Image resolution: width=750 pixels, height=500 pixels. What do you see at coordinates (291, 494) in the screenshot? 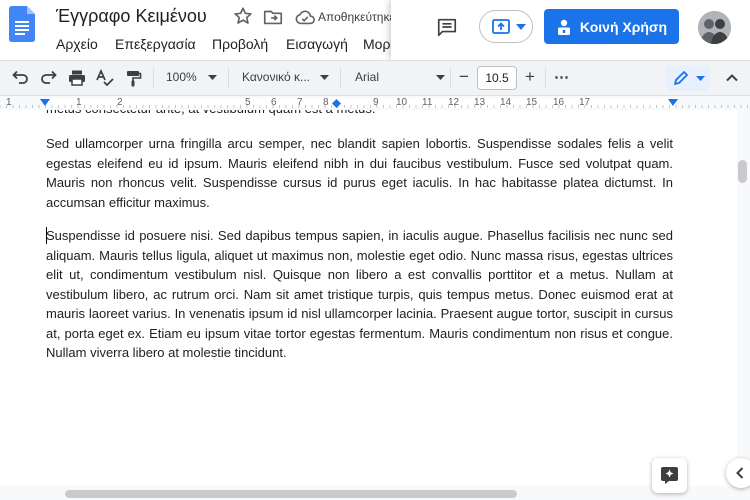
I see `horizontal-scrollbar` at bounding box center [291, 494].